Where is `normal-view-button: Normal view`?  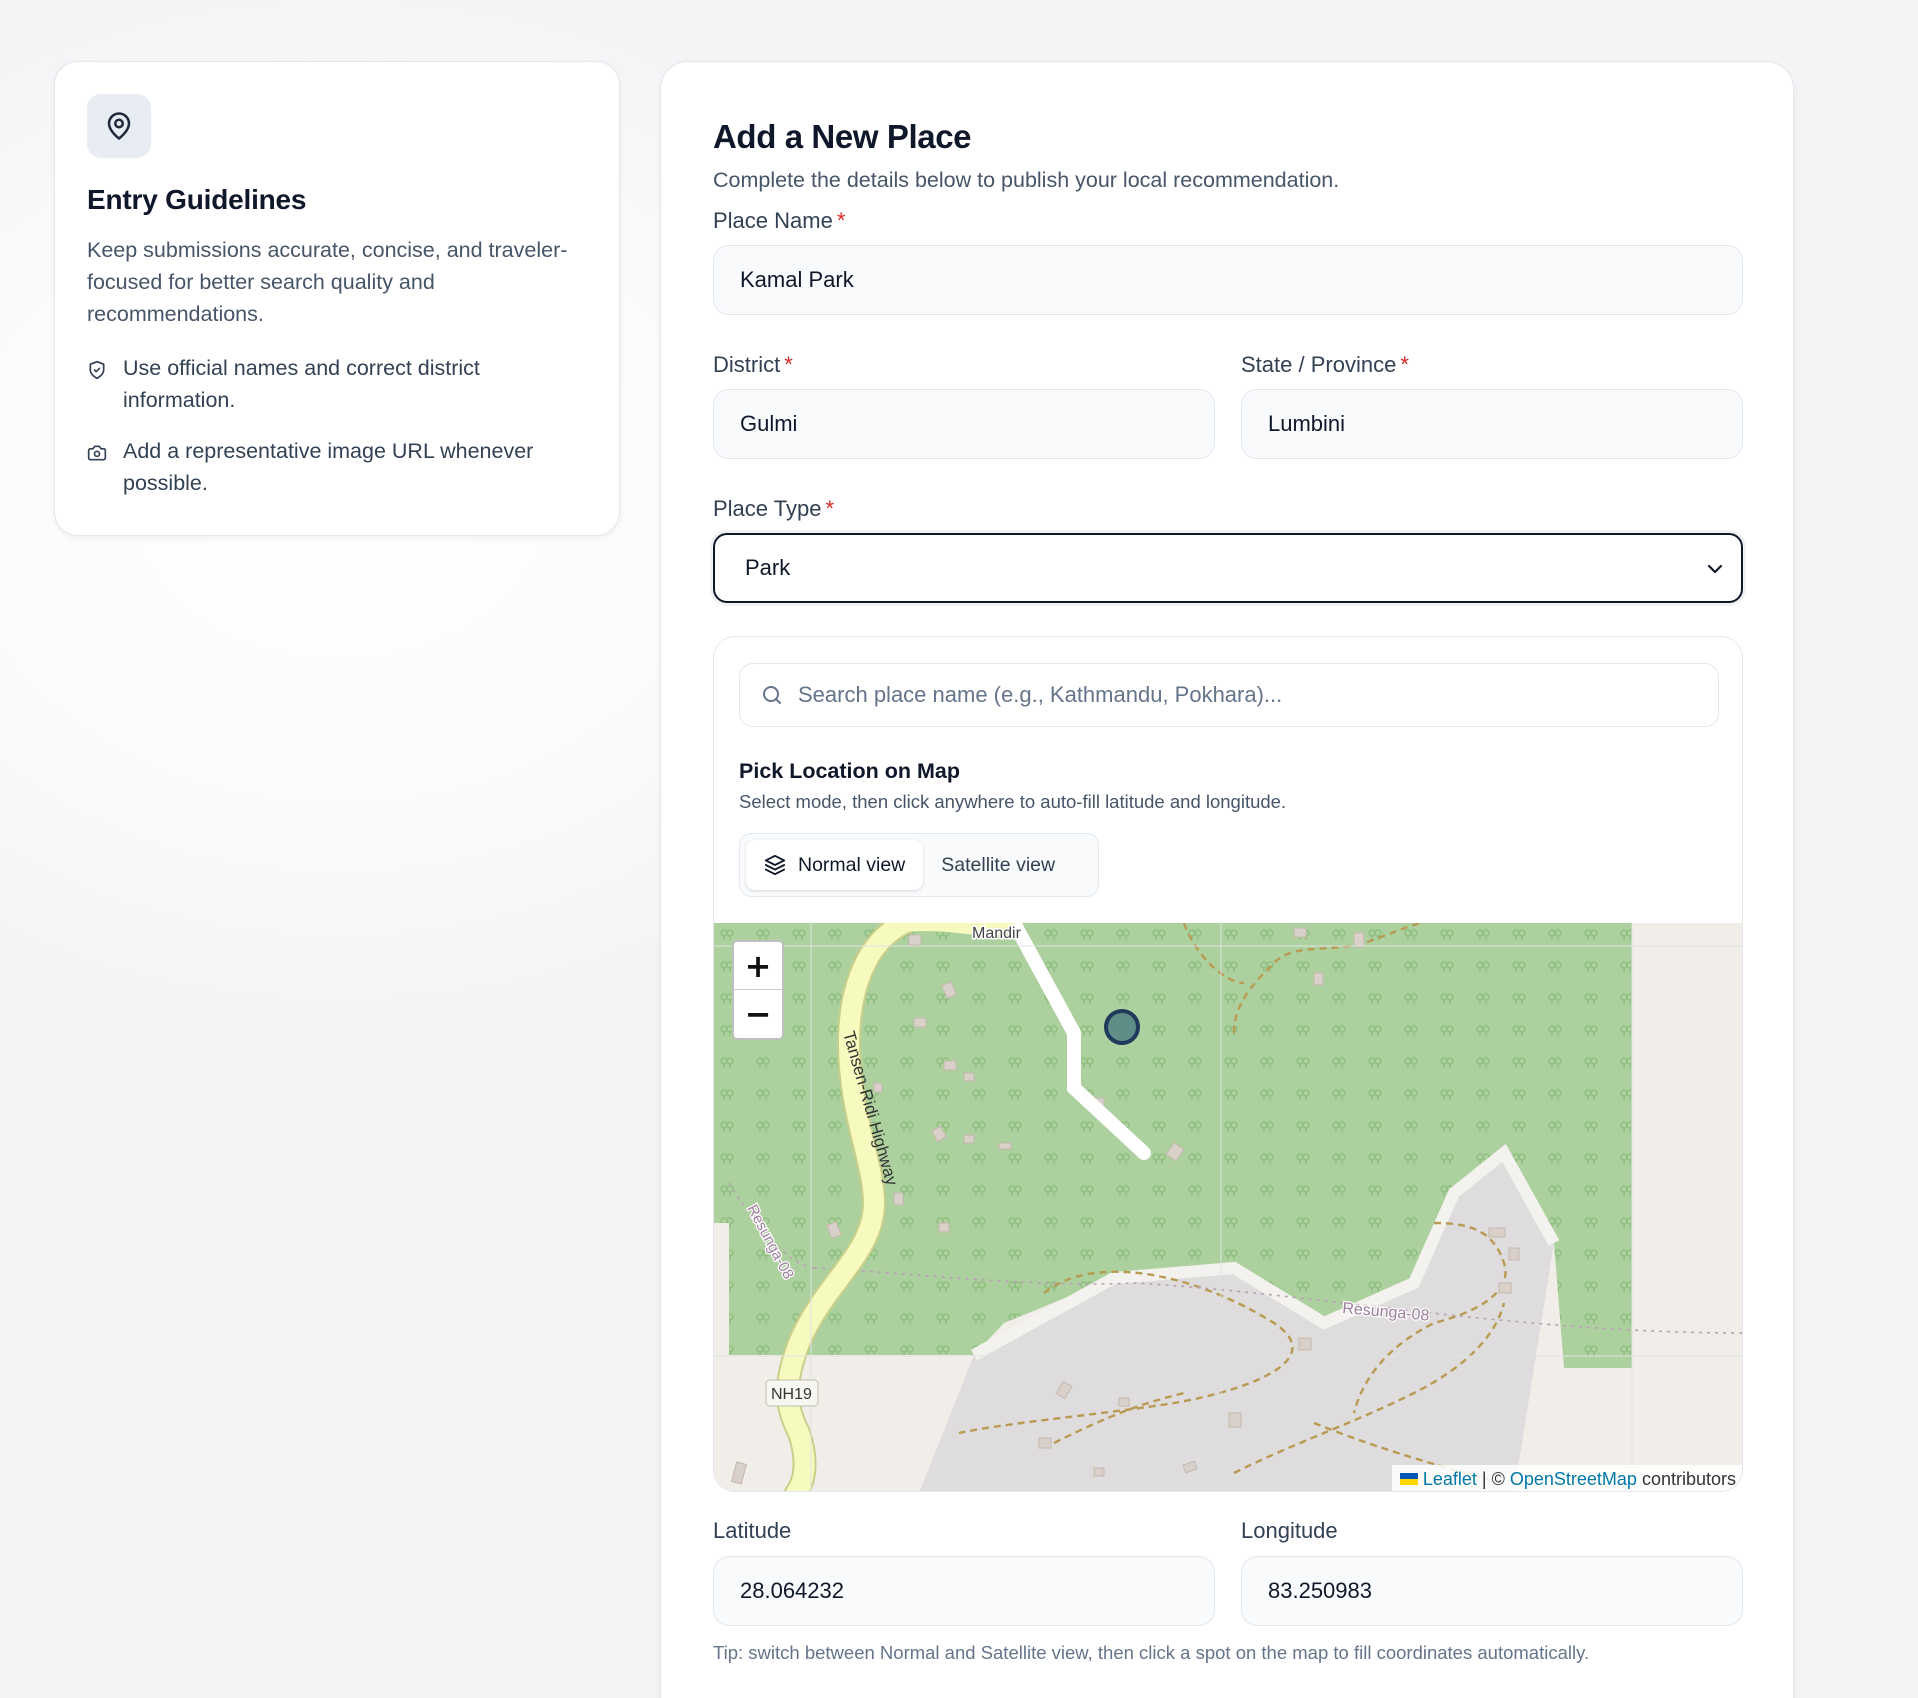
normal-view-button: Normal view is located at coordinates (835, 865).